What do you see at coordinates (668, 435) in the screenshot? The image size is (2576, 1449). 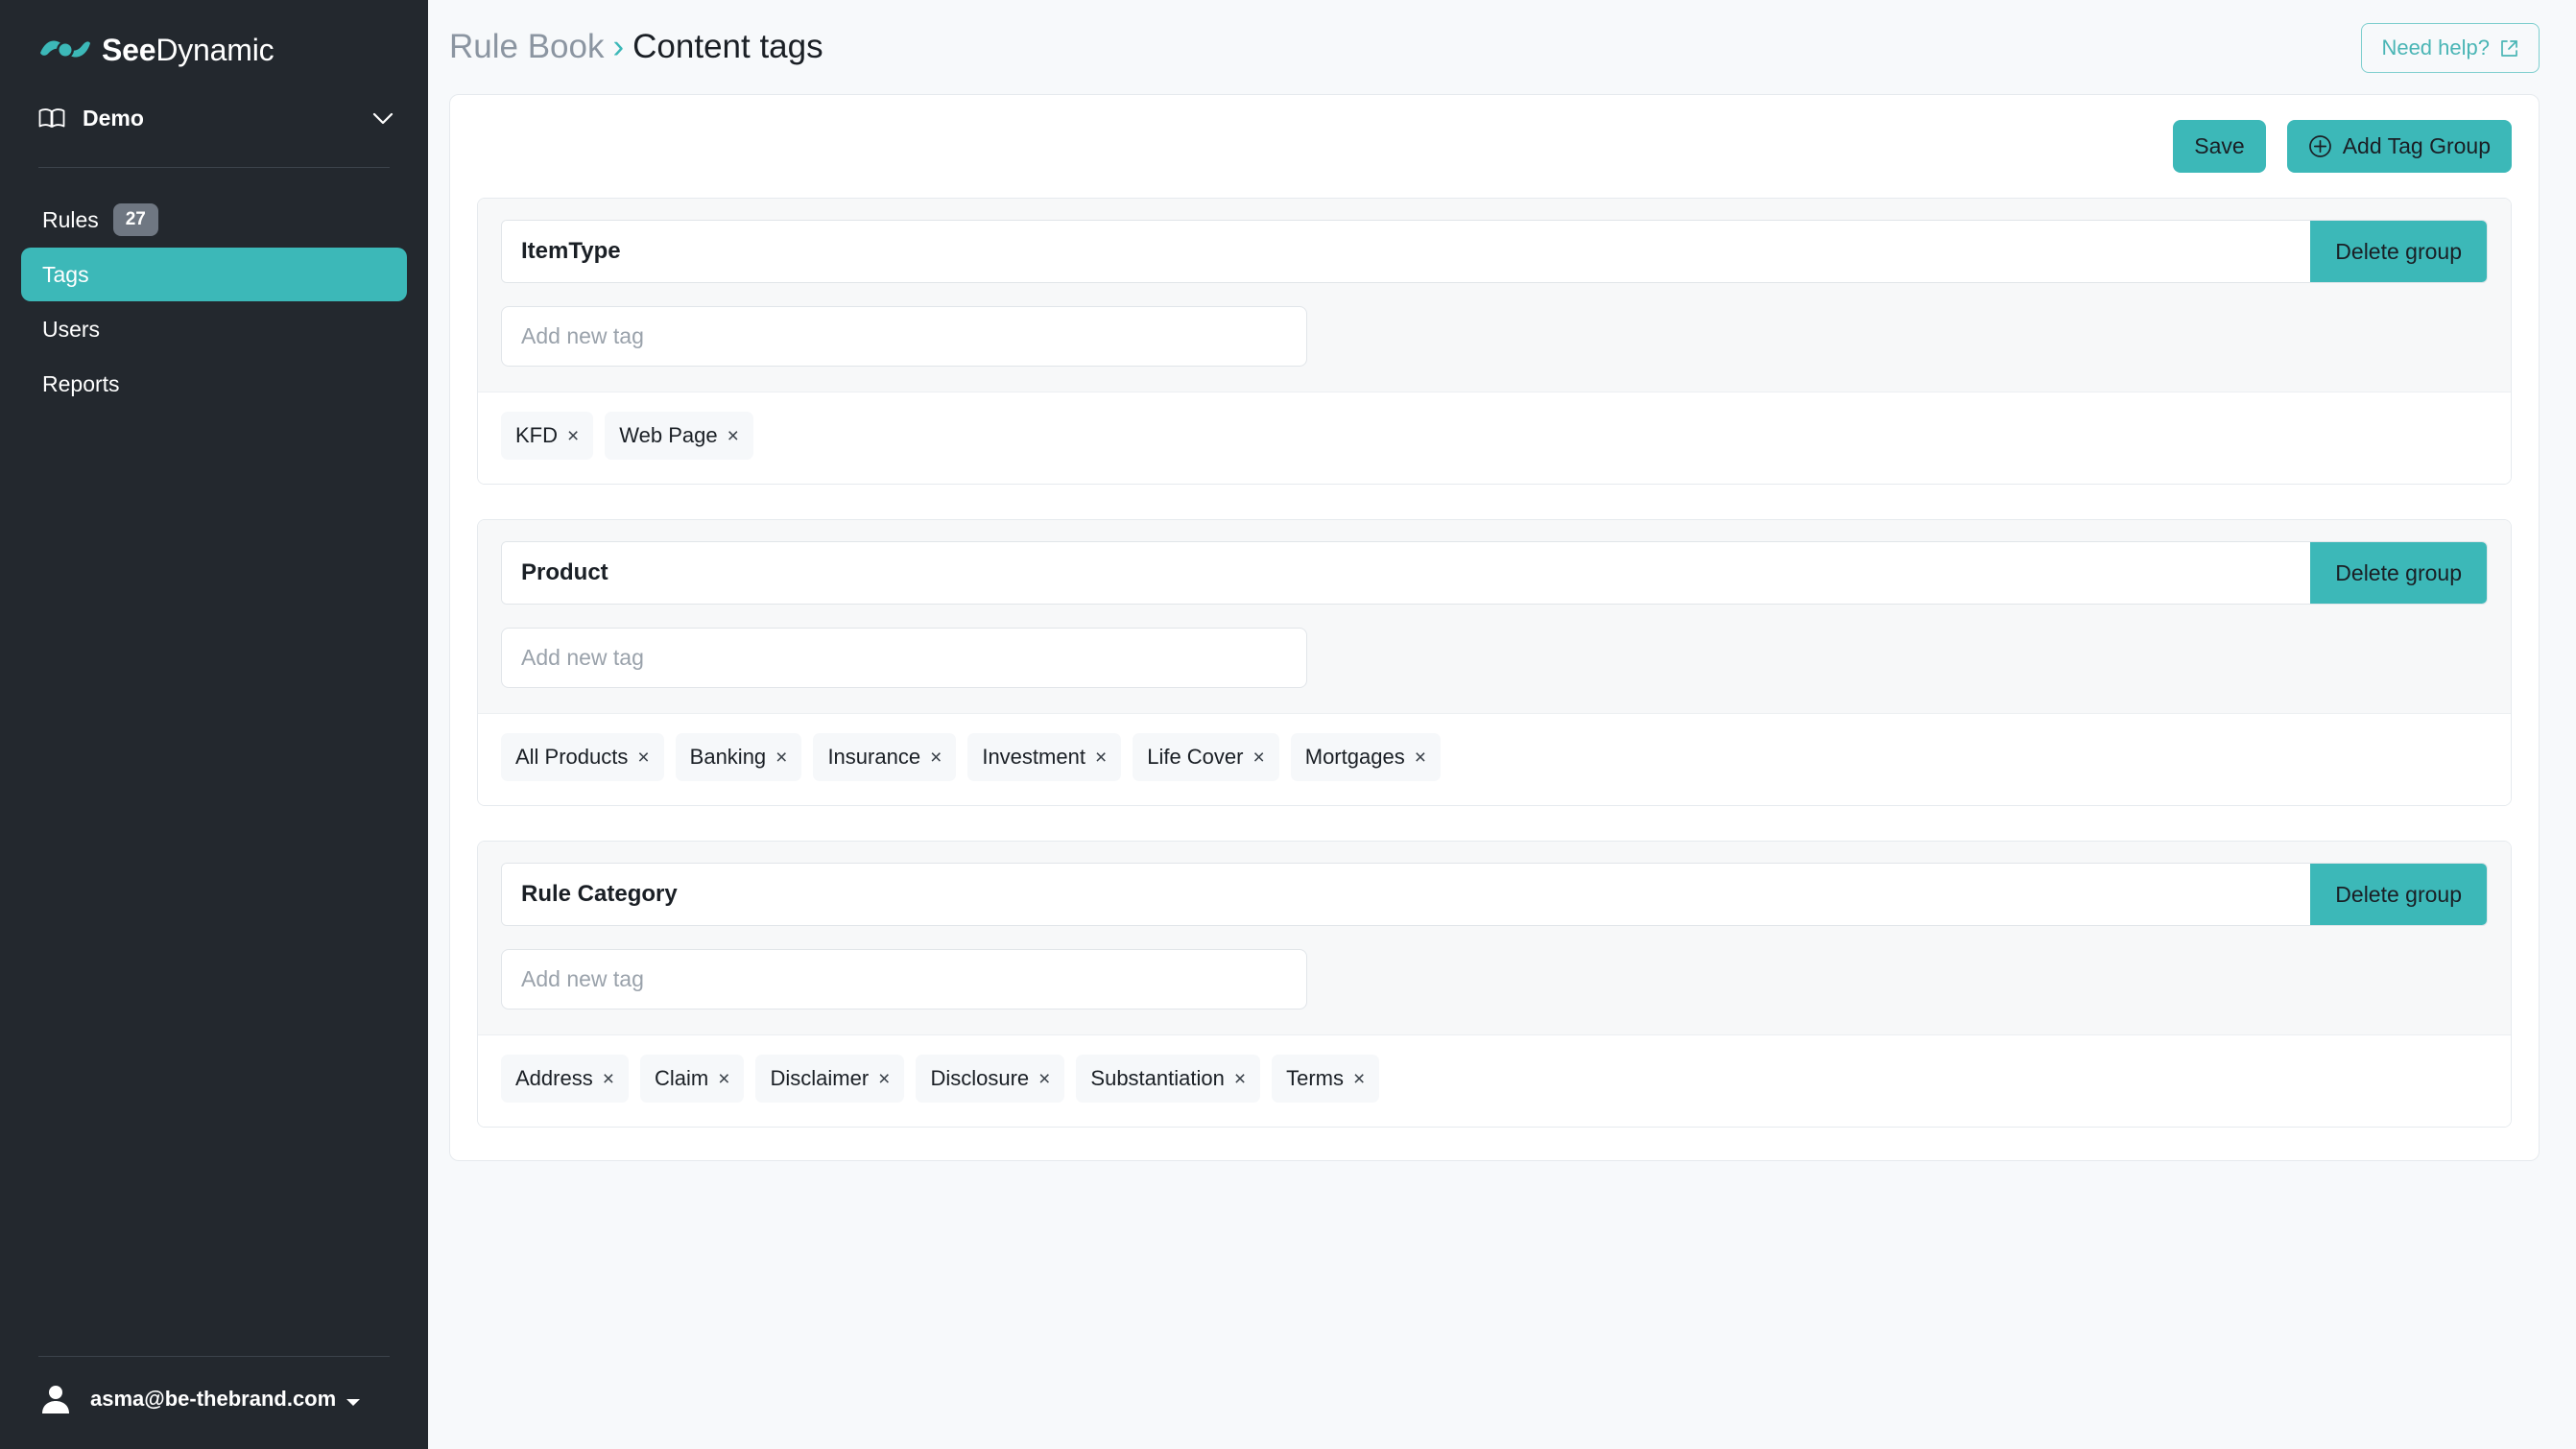 I see `tag-chip-label: Web Page` at bounding box center [668, 435].